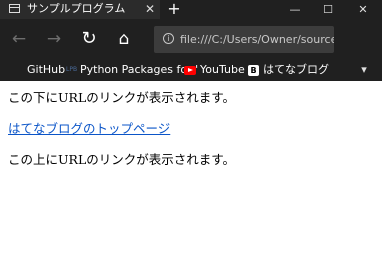  Describe the element at coordinates (121, 97) in the screenshot. I see `text-line-above: この下にURLのリンクが表示されます。` at that location.